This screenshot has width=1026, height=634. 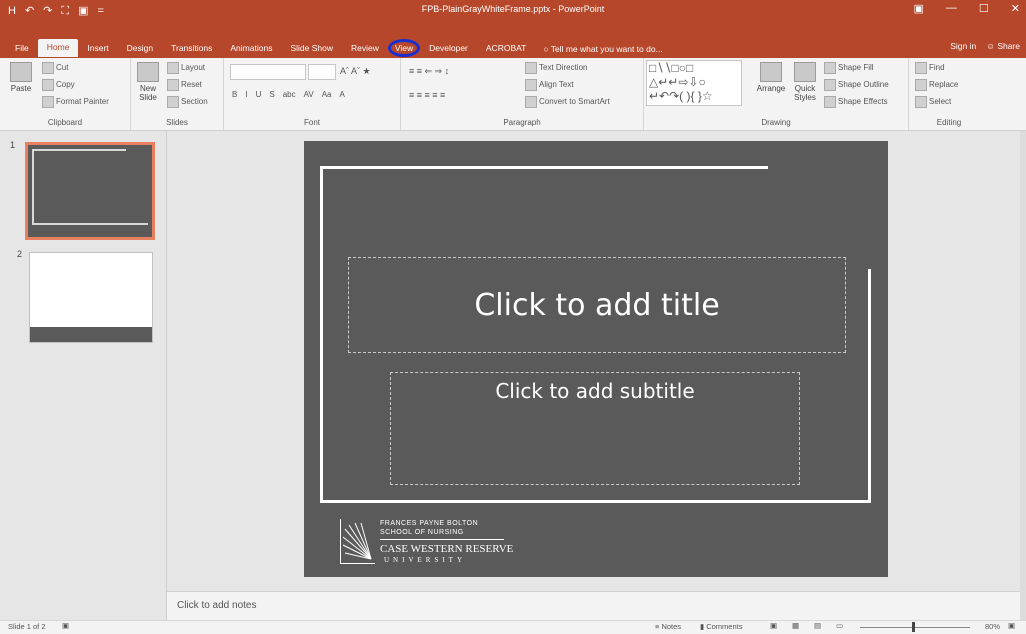 I want to click on tab-animations: Animations, so click(x=251, y=48).